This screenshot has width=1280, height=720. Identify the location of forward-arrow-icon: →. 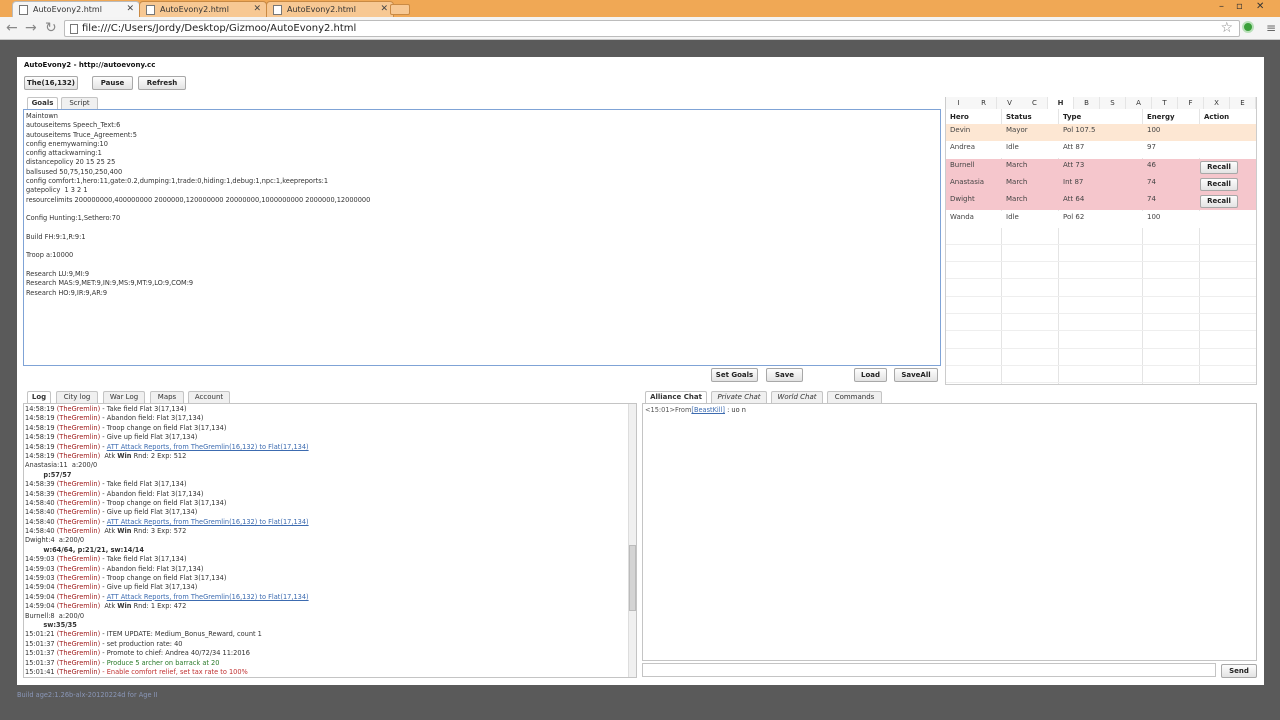
(31, 28).